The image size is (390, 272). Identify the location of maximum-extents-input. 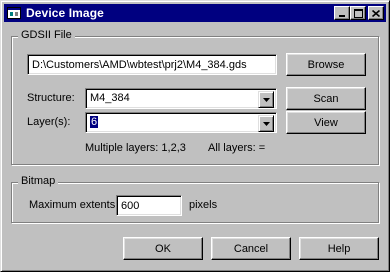
(149, 205).